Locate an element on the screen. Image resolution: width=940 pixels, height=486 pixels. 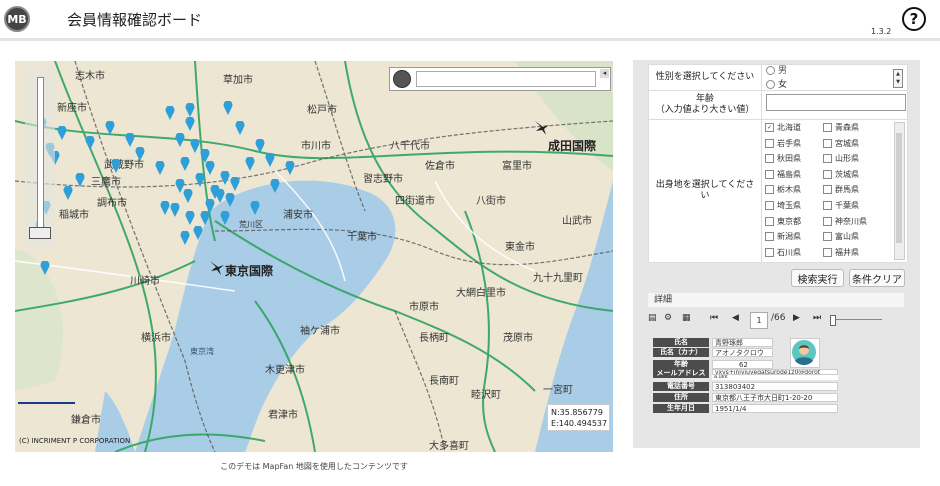
first-page-icon: ⏮ is located at coordinates (714, 318).